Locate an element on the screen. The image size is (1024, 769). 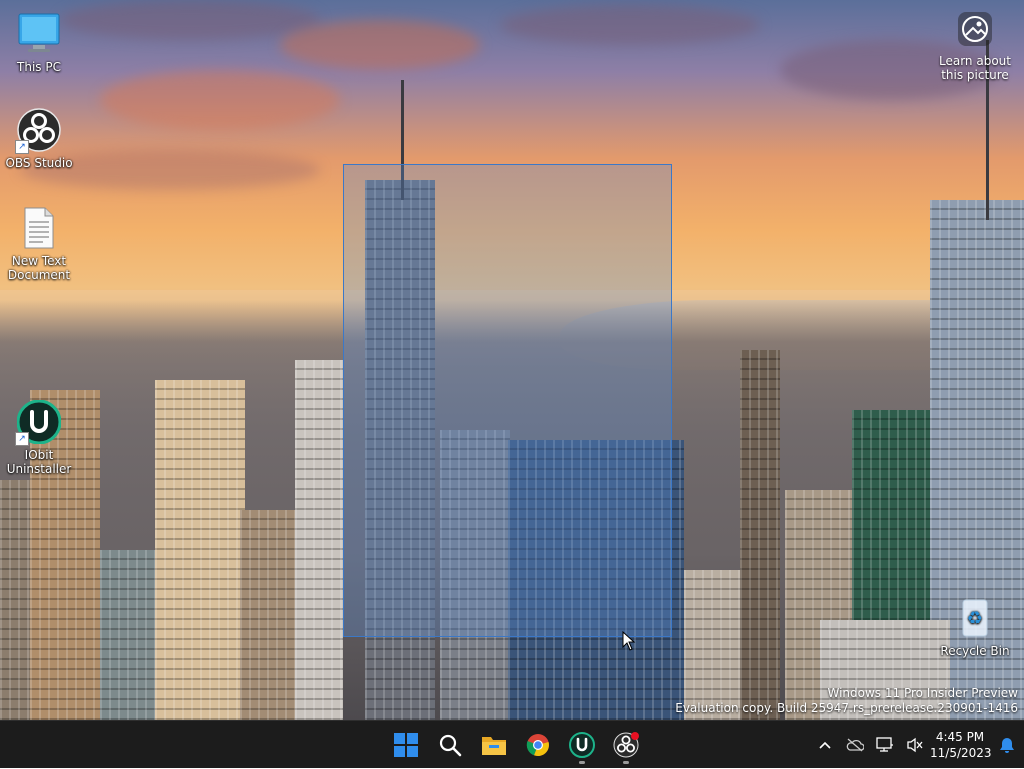
learn-about-this-picture: Learn about this picture is located at coordinates (975, 47).